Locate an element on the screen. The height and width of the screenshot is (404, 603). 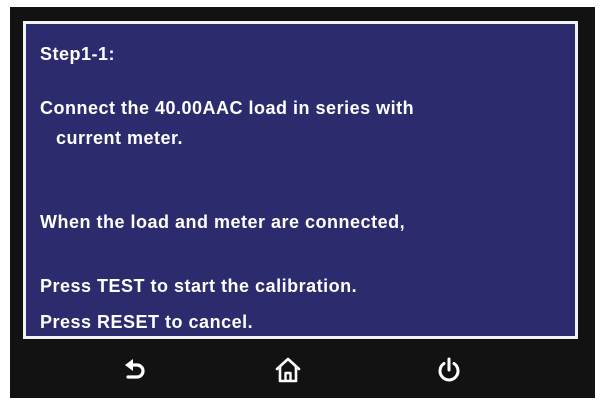
bottom-nav-bar is located at coordinates (302, 370).